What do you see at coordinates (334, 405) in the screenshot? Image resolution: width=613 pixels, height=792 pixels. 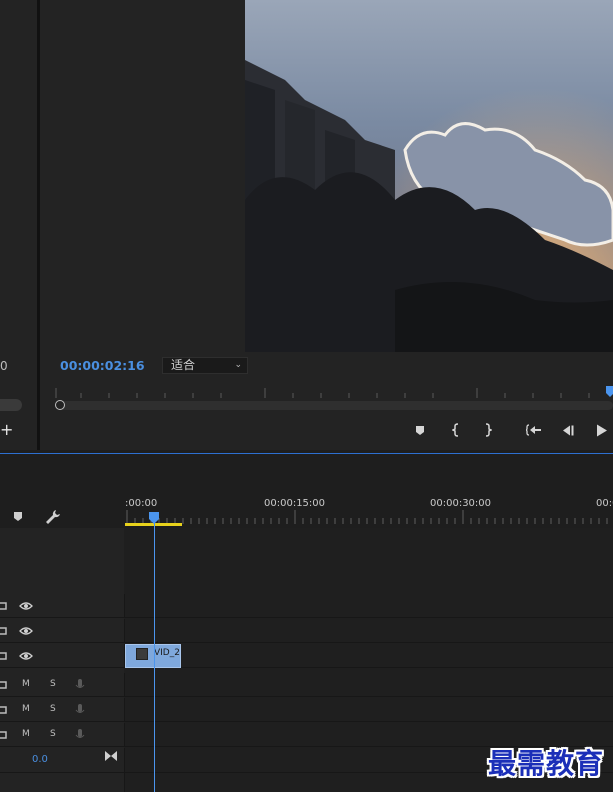 I see `monitor-scrub-bar` at bounding box center [334, 405].